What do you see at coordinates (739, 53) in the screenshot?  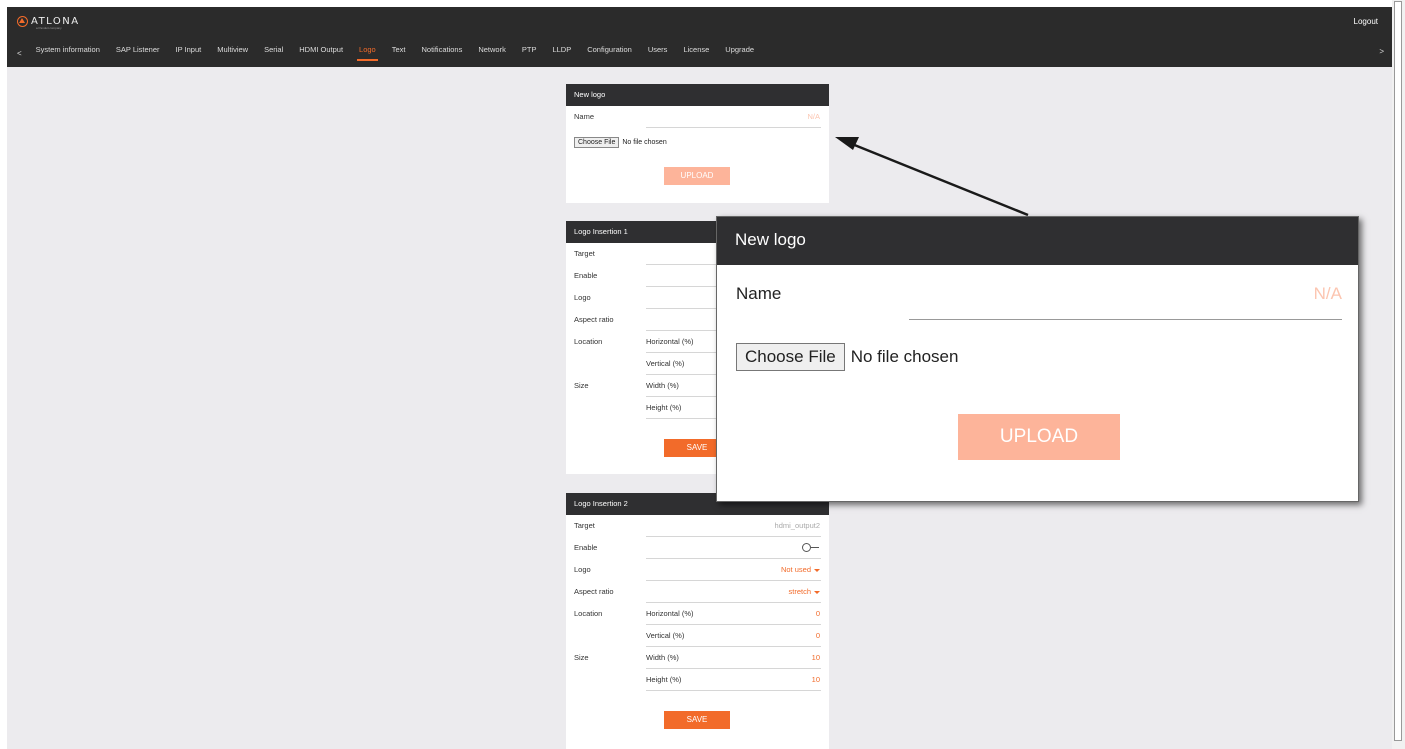 I see `tab-upgrade: Upgrade` at bounding box center [739, 53].